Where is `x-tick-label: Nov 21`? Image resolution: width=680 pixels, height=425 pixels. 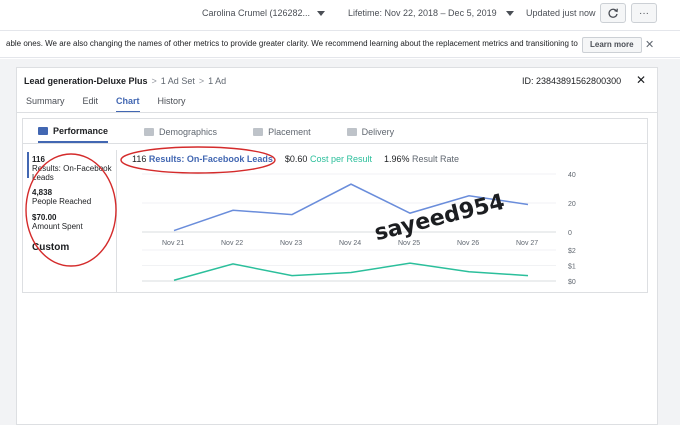 x-tick-label: Nov 21 is located at coordinates (173, 243).